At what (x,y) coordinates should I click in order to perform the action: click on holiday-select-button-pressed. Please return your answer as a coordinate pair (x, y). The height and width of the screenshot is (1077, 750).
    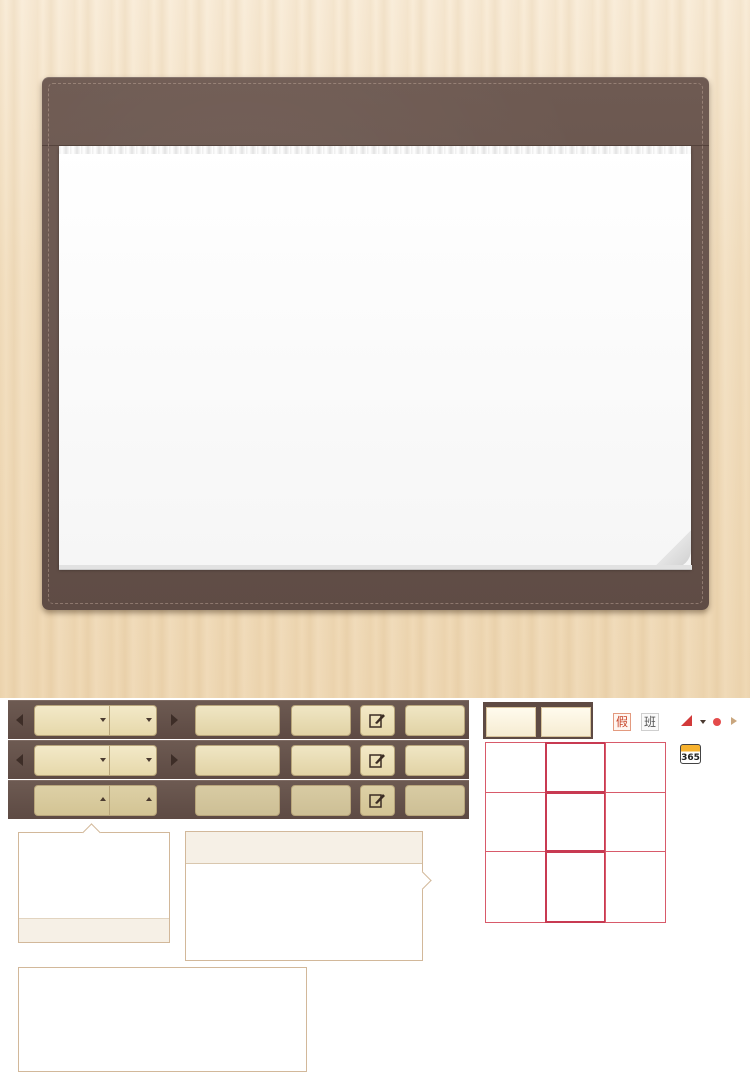
    Looking at the image, I should click on (237, 800).